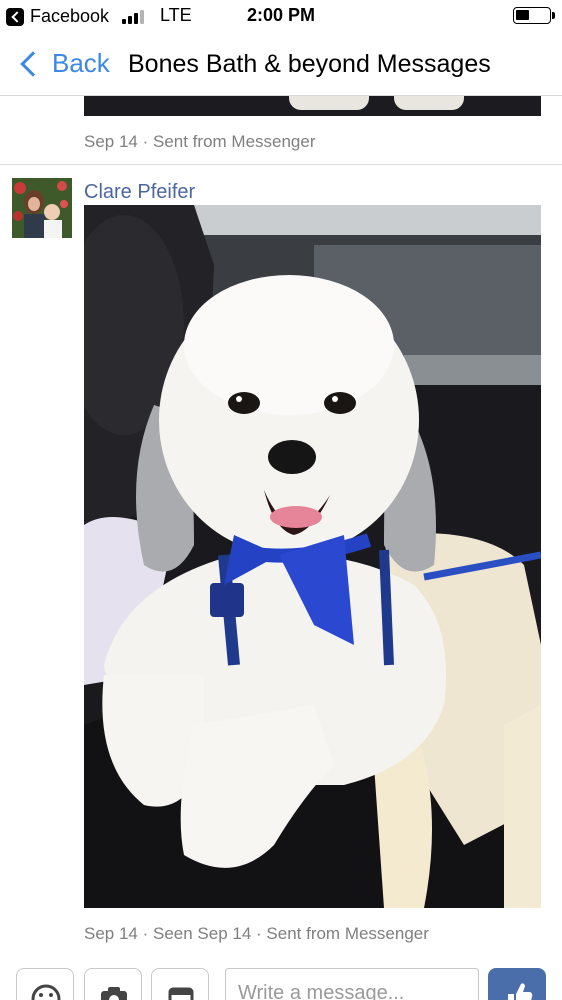 The image size is (562, 1000). What do you see at coordinates (532, 15) in the screenshot?
I see `battery-icon` at bounding box center [532, 15].